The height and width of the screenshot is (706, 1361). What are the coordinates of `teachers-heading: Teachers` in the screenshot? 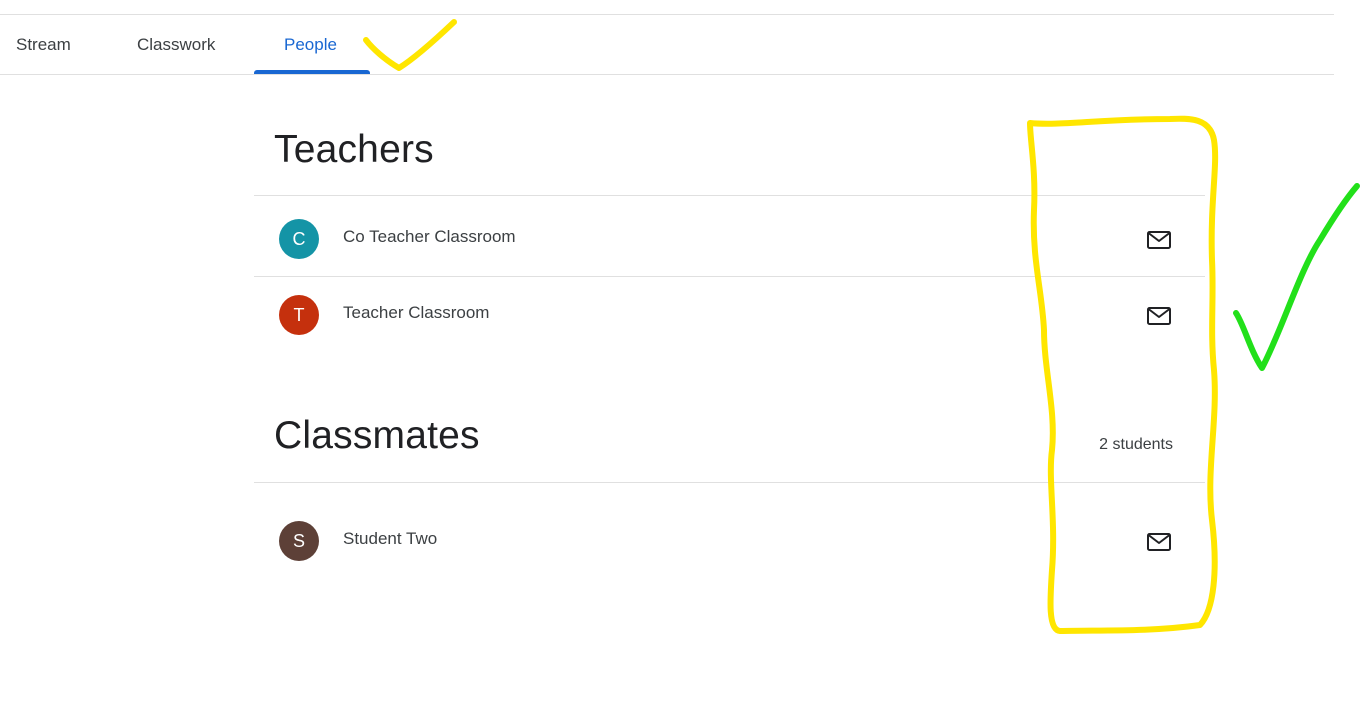 It's located at (354, 149).